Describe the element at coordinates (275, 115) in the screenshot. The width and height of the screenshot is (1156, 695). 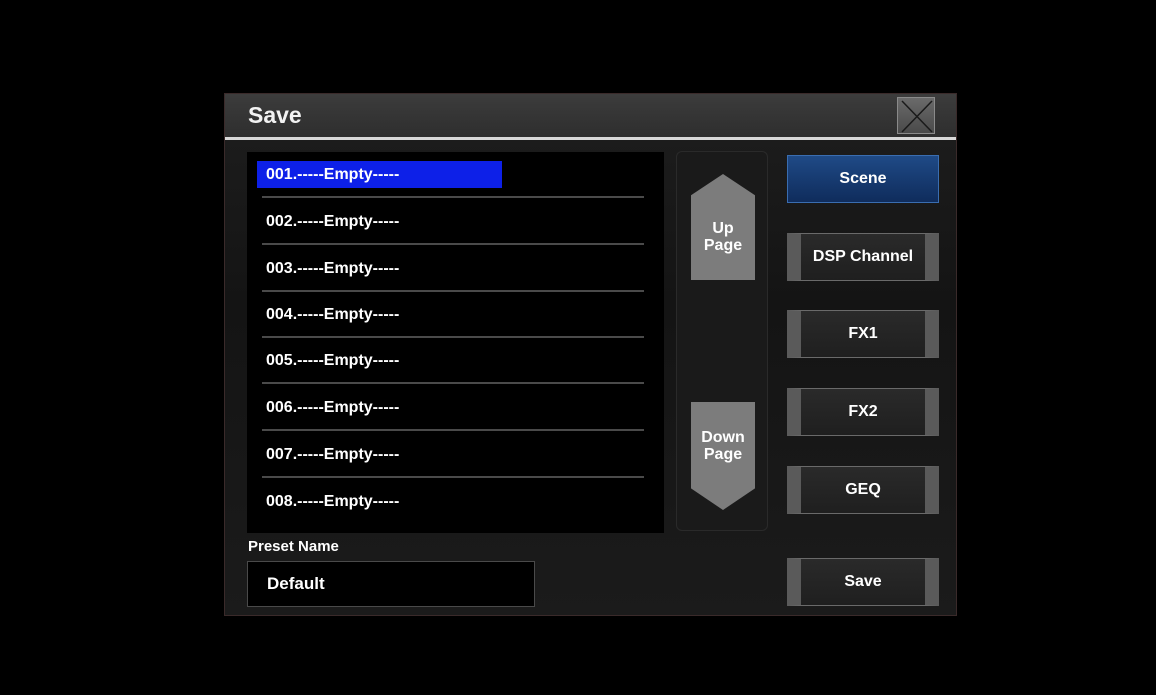
I see `dialog-title: Save` at that location.